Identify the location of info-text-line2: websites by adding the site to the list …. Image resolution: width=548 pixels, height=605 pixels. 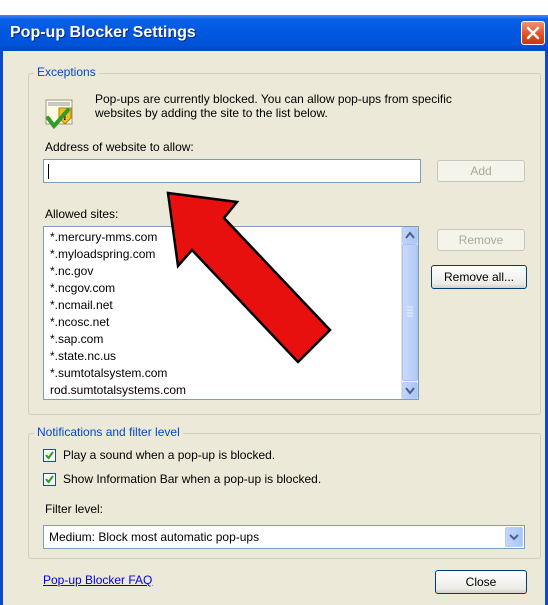
(211, 113).